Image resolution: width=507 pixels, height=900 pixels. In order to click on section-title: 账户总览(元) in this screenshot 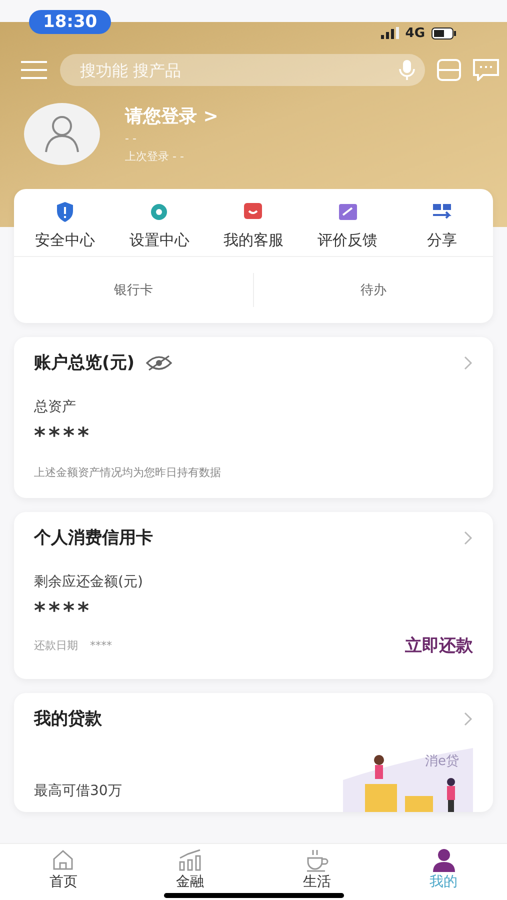, I will do `click(84, 363)`.